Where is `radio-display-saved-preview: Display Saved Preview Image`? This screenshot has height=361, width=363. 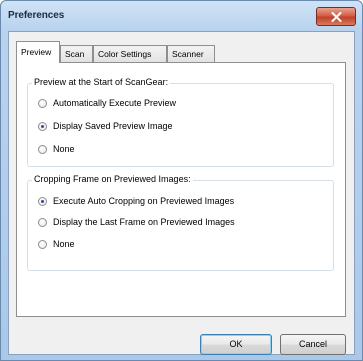 radio-display-saved-preview: Display Saved Preview Image is located at coordinates (105, 126).